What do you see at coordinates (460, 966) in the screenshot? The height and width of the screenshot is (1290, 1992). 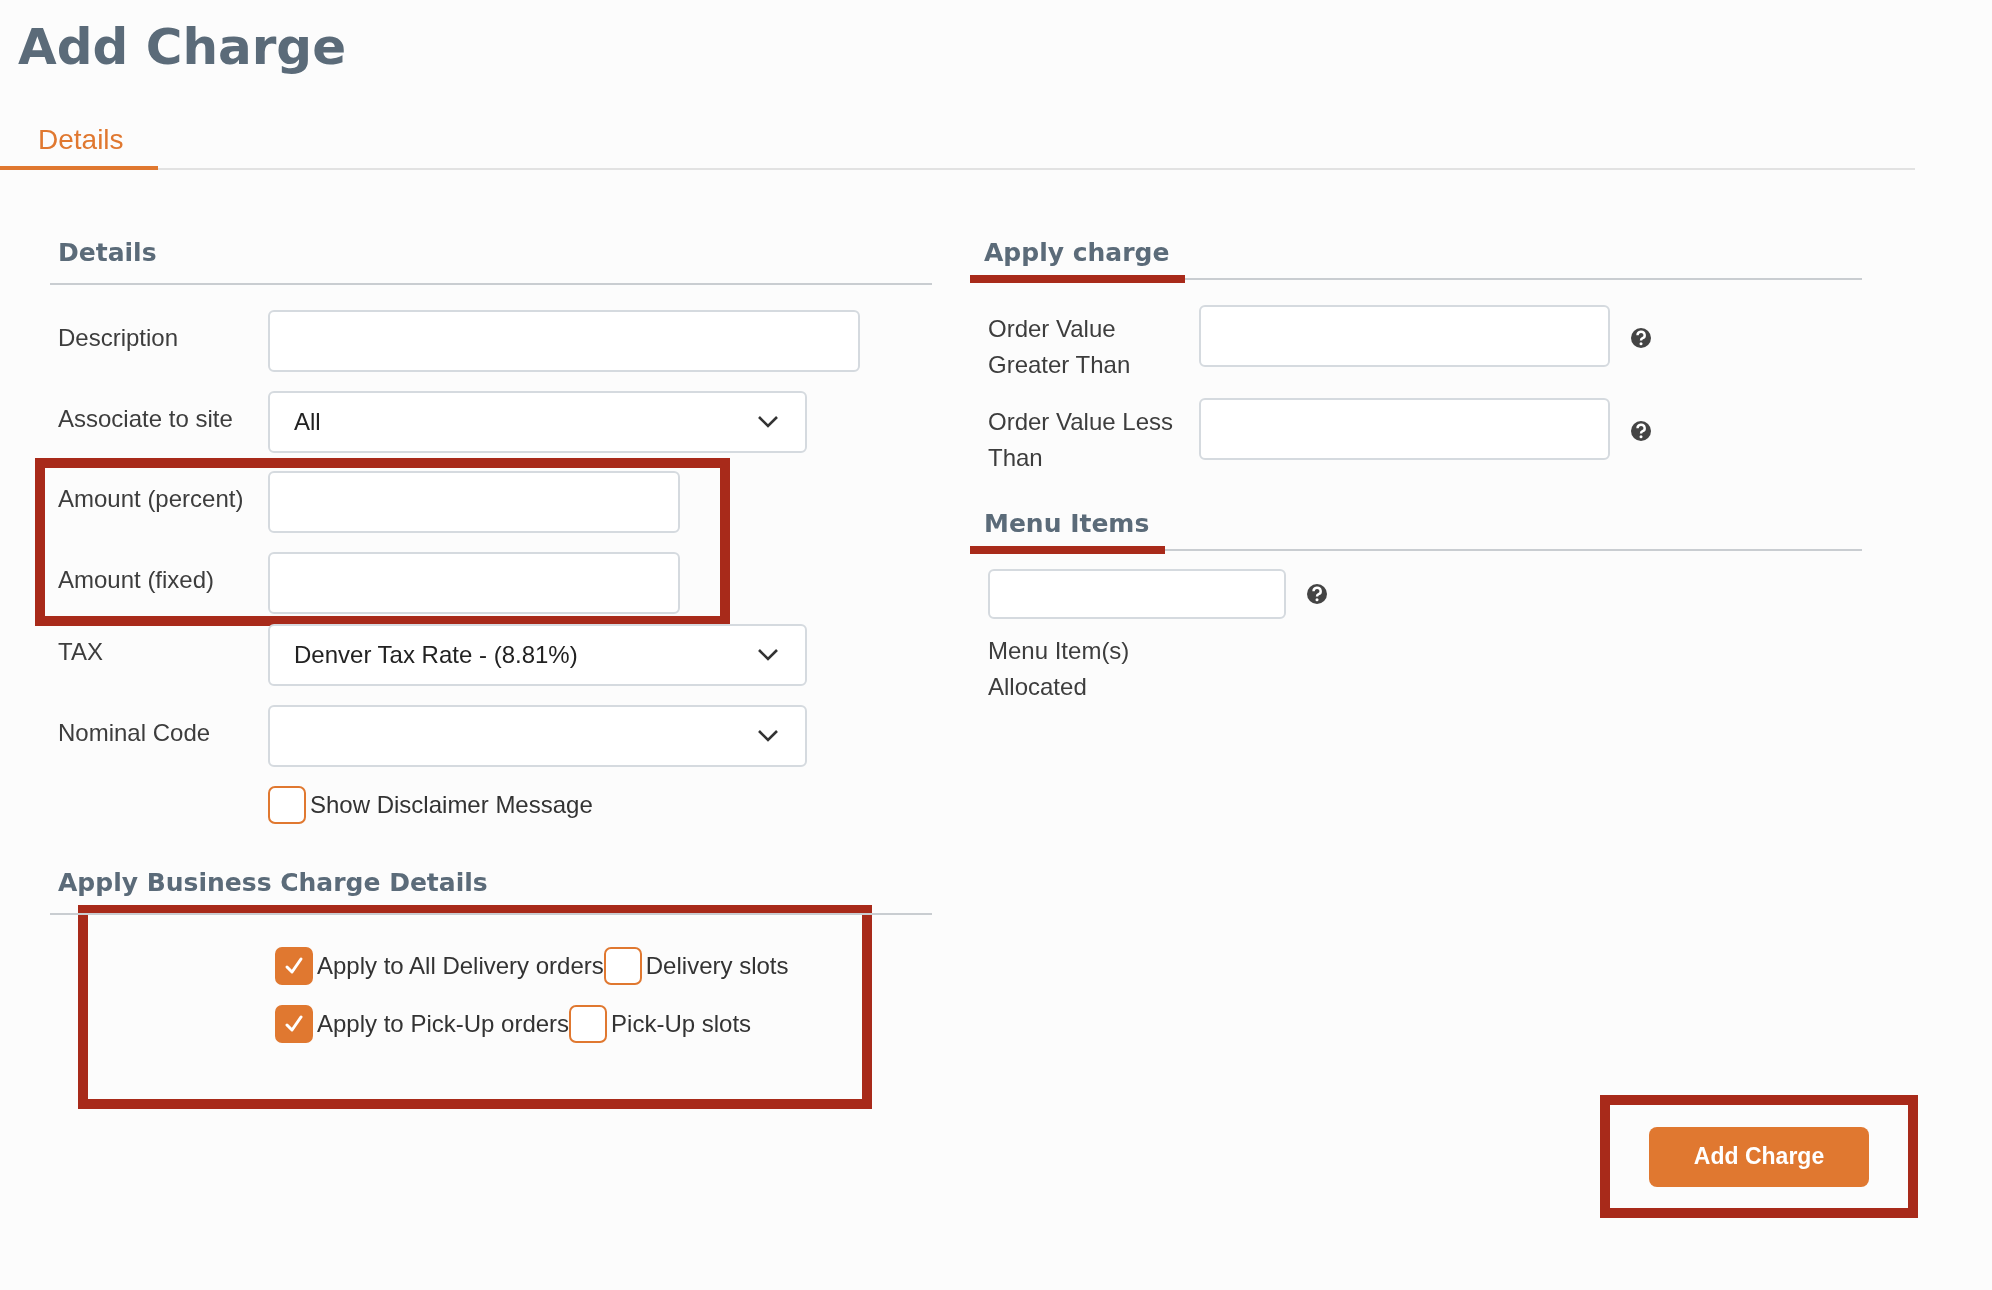 I see `checkbox-label: Apply to All Delivery orders` at bounding box center [460, 966].